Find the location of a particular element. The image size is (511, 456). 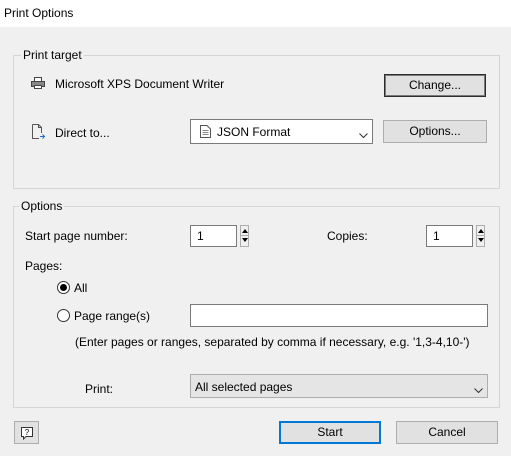

document-arrow-icon is located at coordinates (38, 131).